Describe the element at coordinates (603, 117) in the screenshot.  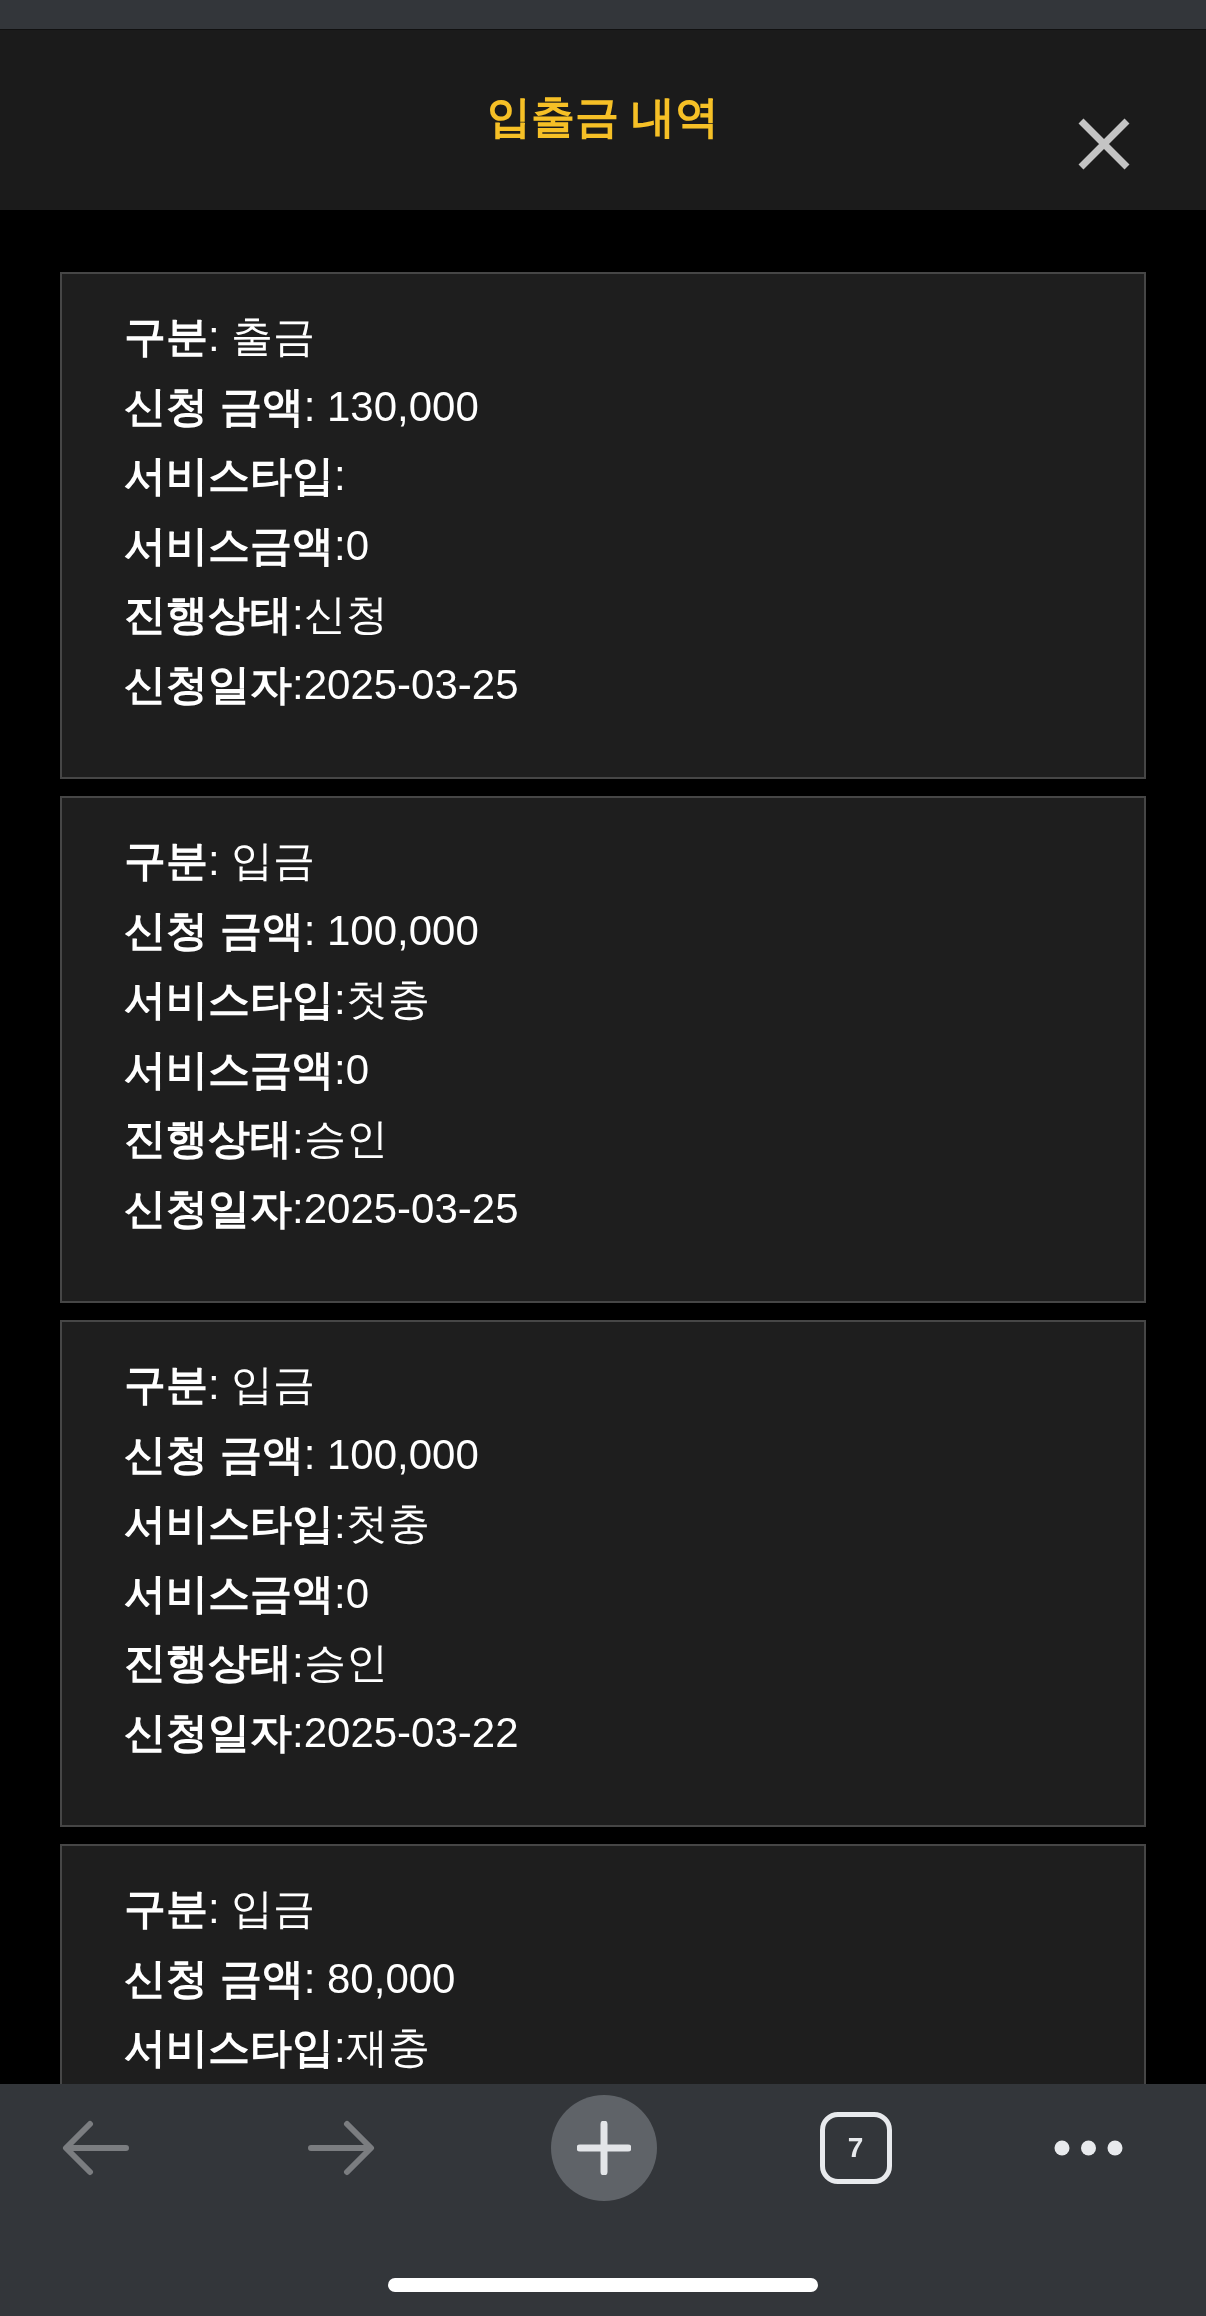
I see `page-title: 입출금 내역` at that location.